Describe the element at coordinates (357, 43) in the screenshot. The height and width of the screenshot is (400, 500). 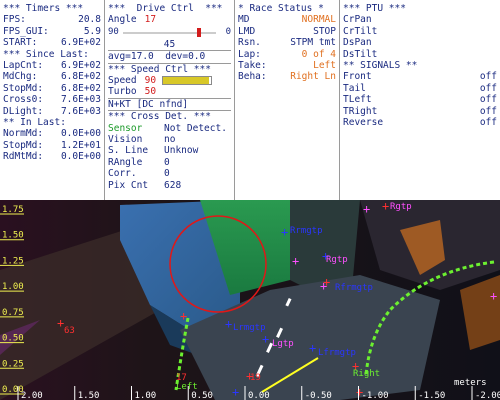
I see `ptu-item: DsPan` at that location.